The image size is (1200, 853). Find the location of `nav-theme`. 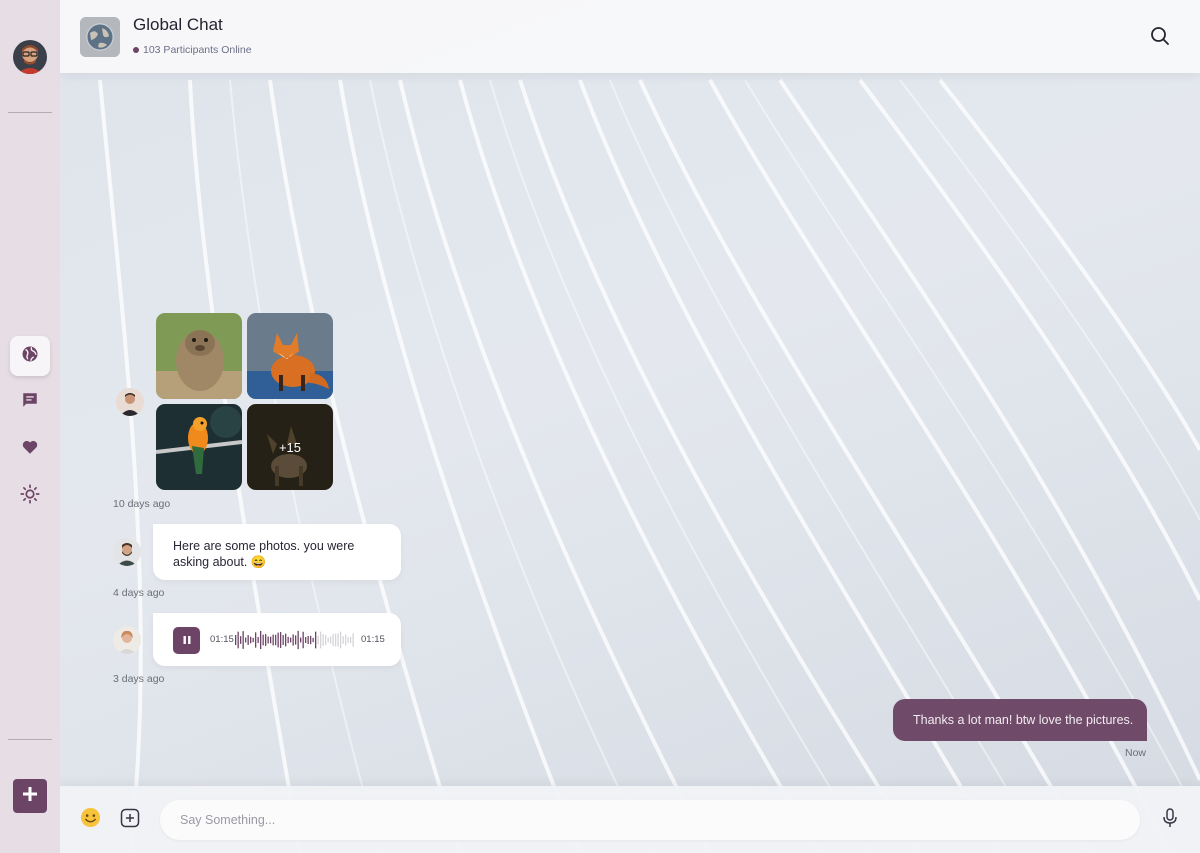

nav-theme is located at coordinates (30, 496).